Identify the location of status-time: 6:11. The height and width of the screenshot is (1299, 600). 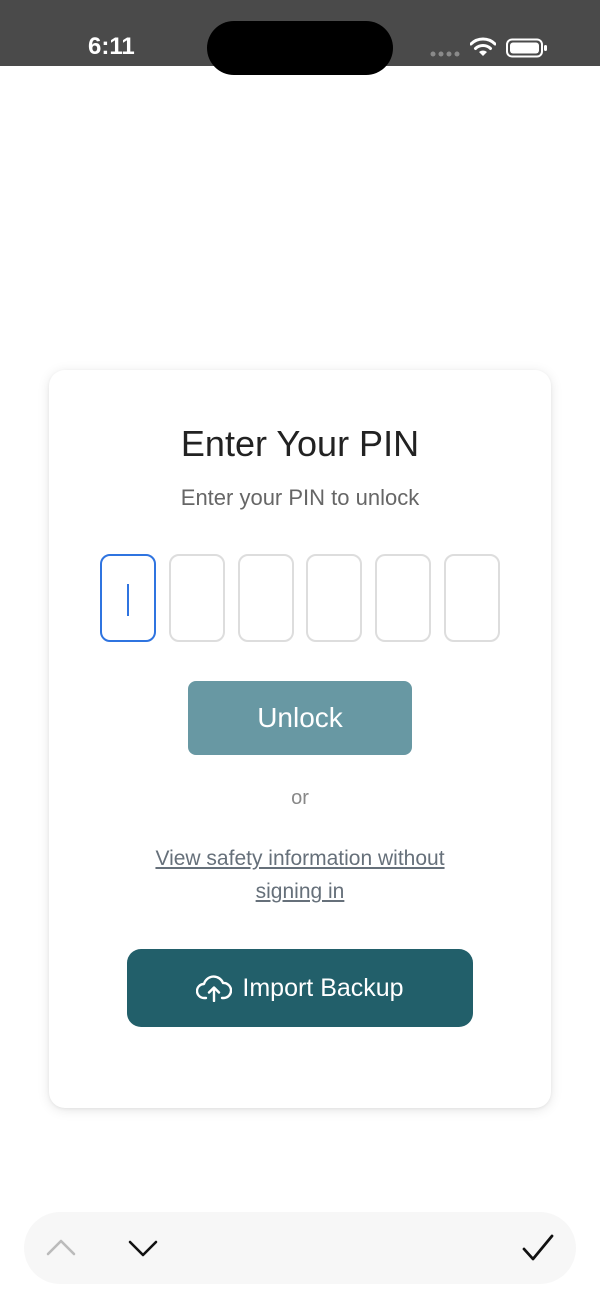
(111, 46).